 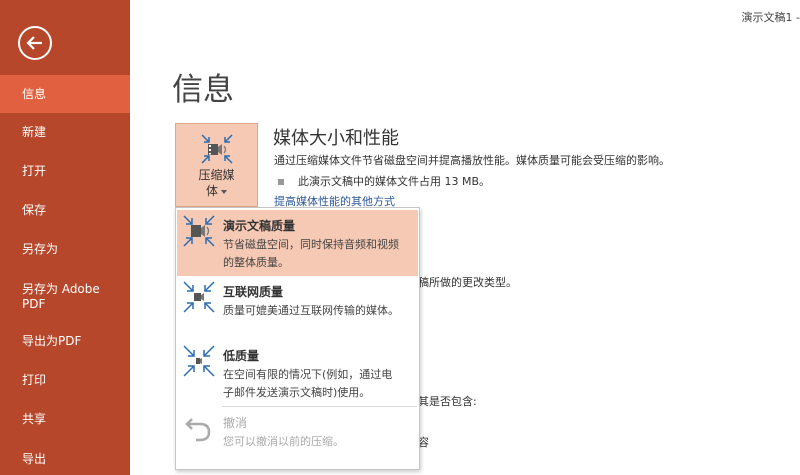 What do you see at coordinates (199, 361) in the screenshot?
I see `low-quality-icon` at bounding box center [199, 361].